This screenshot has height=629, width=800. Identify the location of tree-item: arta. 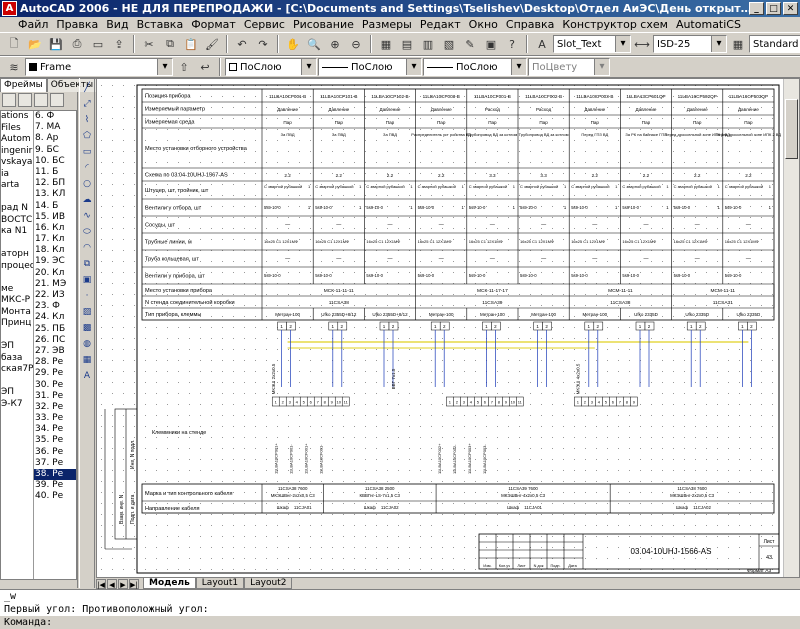
(17, 186).